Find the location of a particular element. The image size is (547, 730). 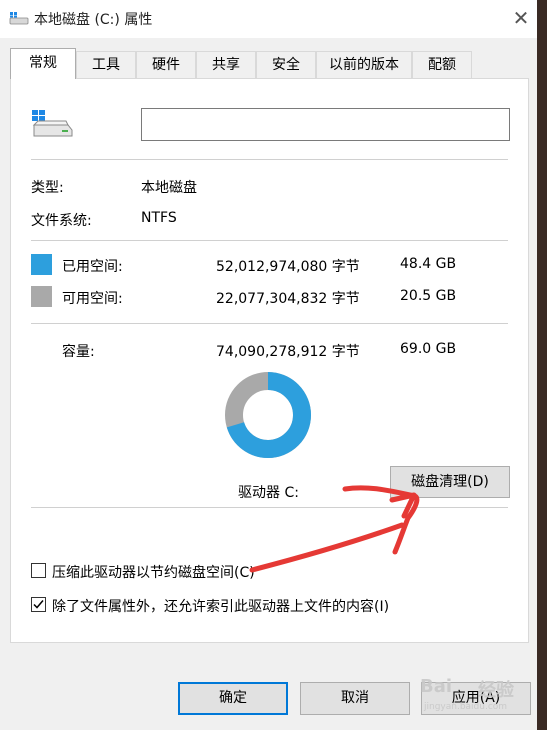

drive-label: 驱动器 C: is located at coordinates (268, 493).